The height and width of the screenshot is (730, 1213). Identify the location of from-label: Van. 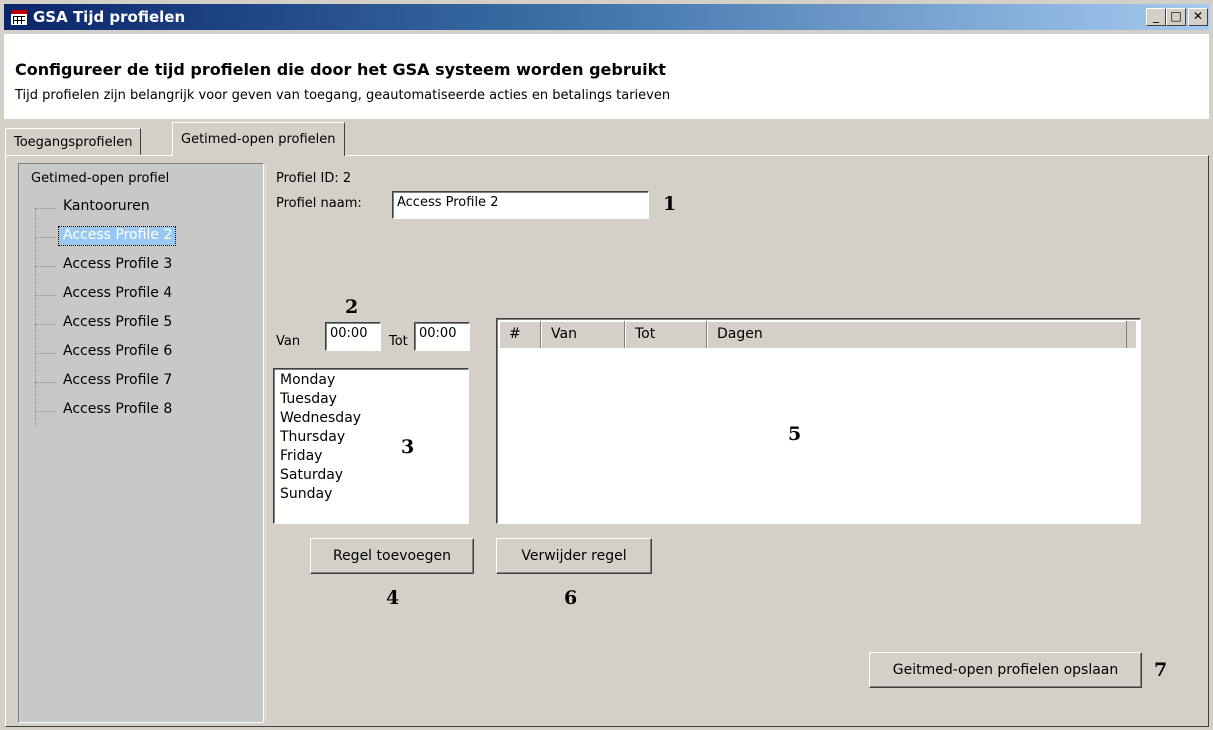
(288, 341).